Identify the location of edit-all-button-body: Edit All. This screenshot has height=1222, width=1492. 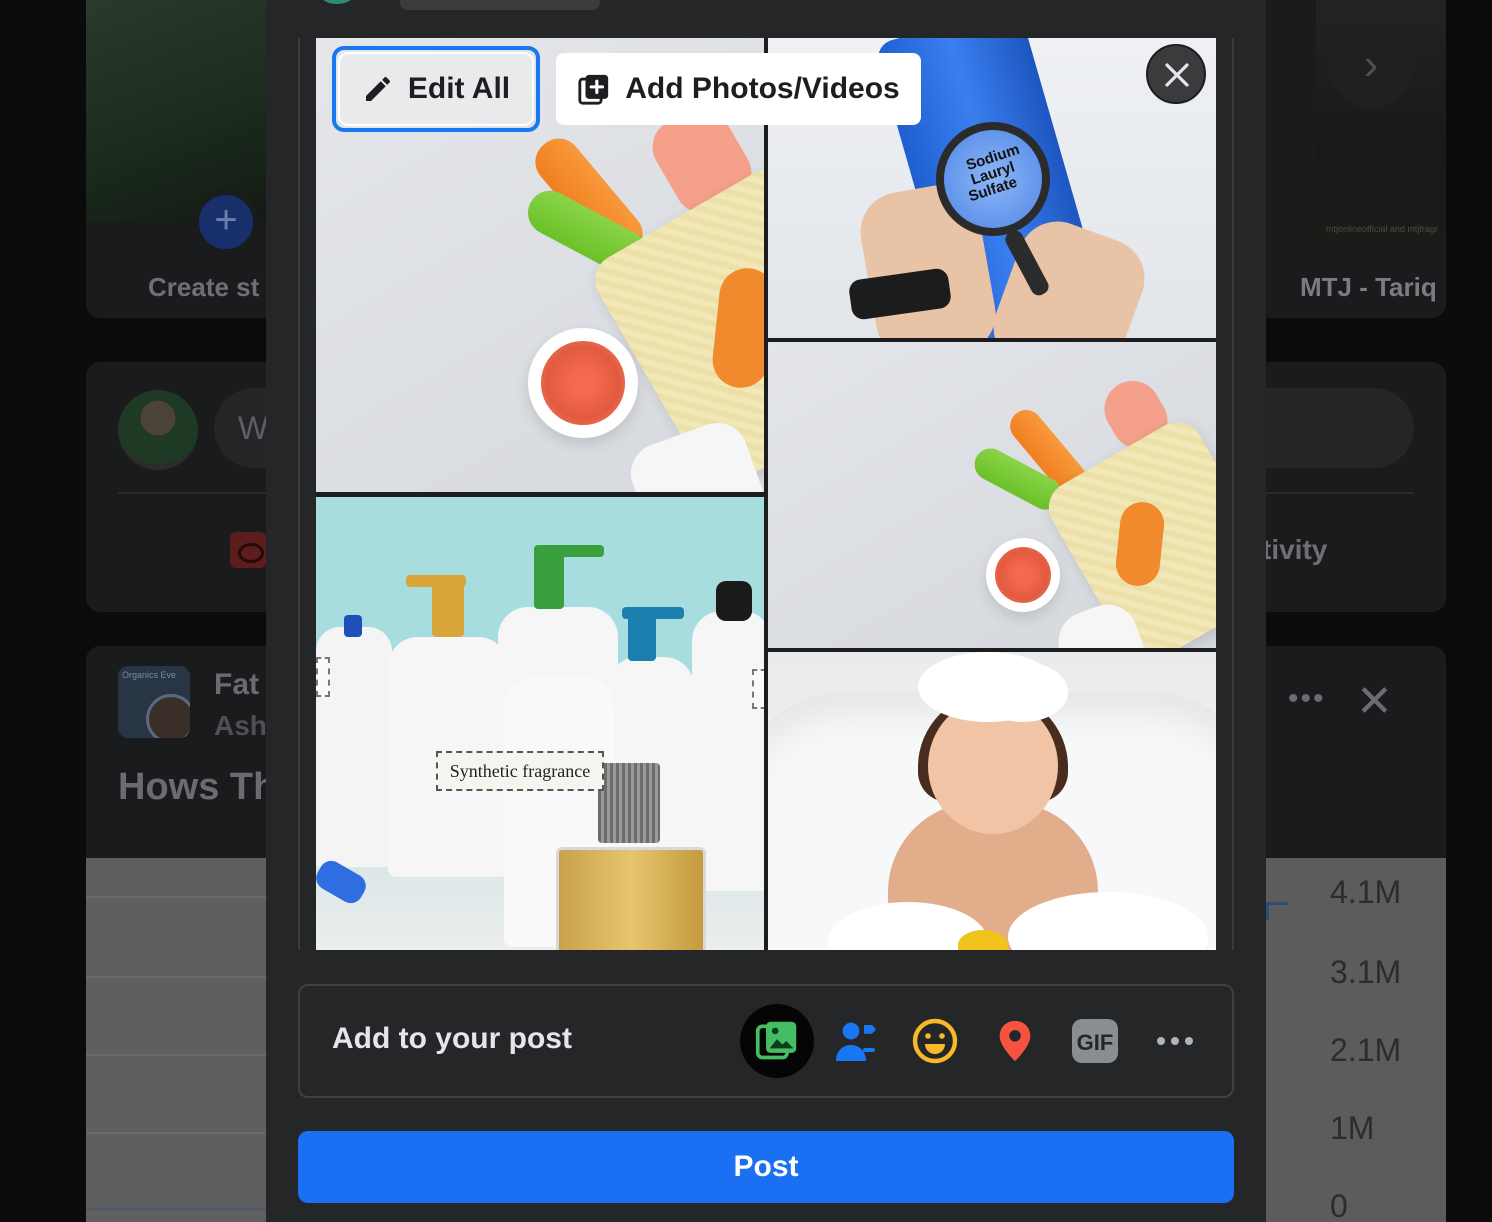
(436, 89).